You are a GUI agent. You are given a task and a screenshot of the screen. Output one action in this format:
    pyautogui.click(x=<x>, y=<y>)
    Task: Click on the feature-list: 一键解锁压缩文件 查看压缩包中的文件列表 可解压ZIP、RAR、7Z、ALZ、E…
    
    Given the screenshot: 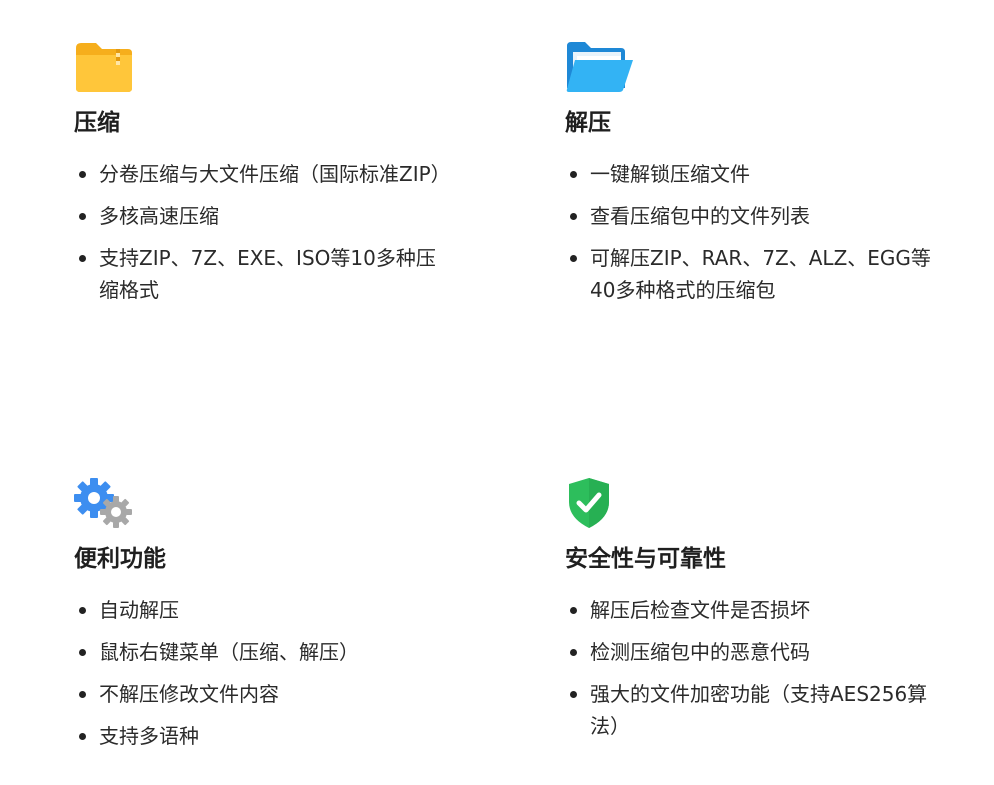 What is the action you would take?
    pyautogui.click(x=755, y=232)
    